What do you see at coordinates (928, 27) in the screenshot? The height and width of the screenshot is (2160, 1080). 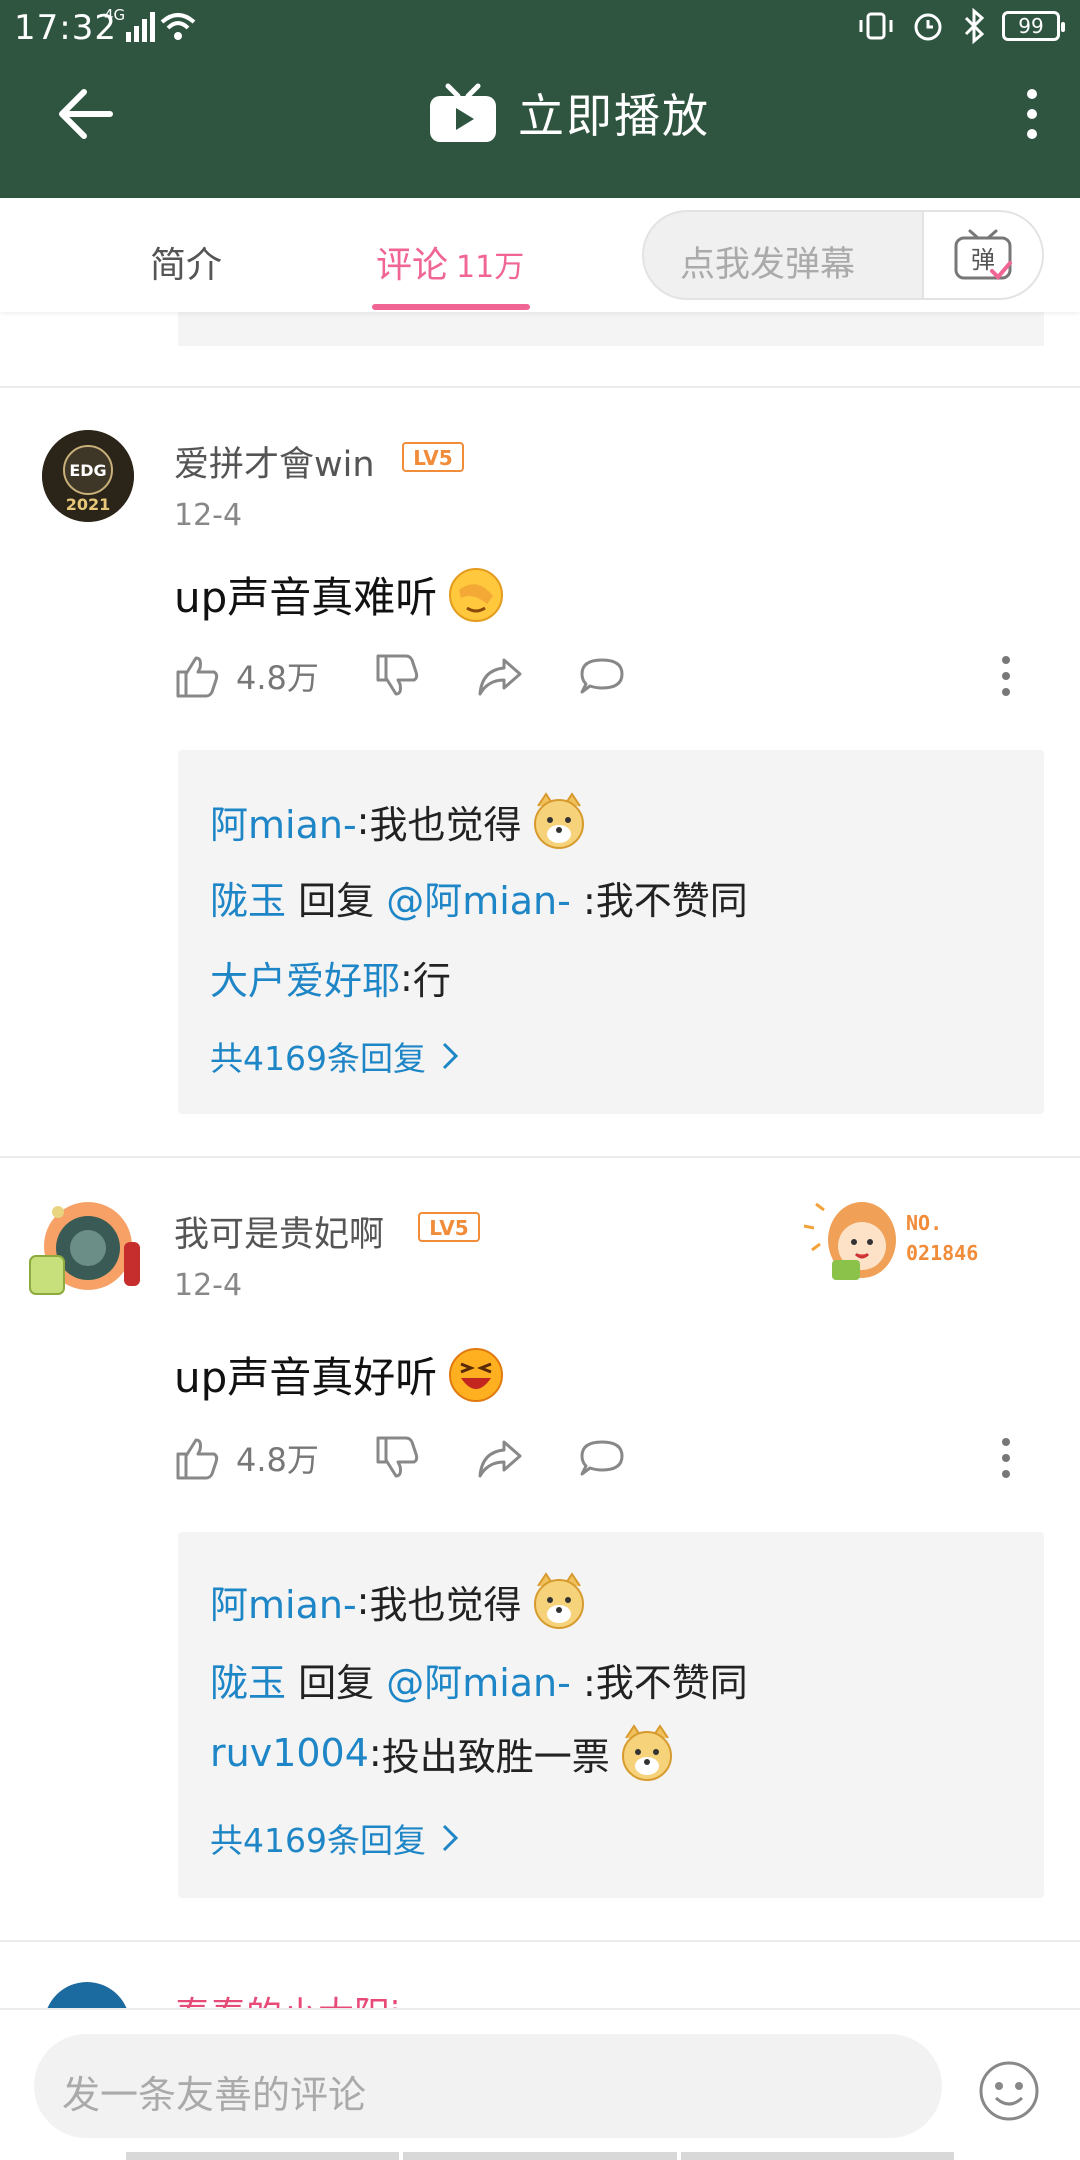 I see `alarm-icon` at bounding box center [928, 27].